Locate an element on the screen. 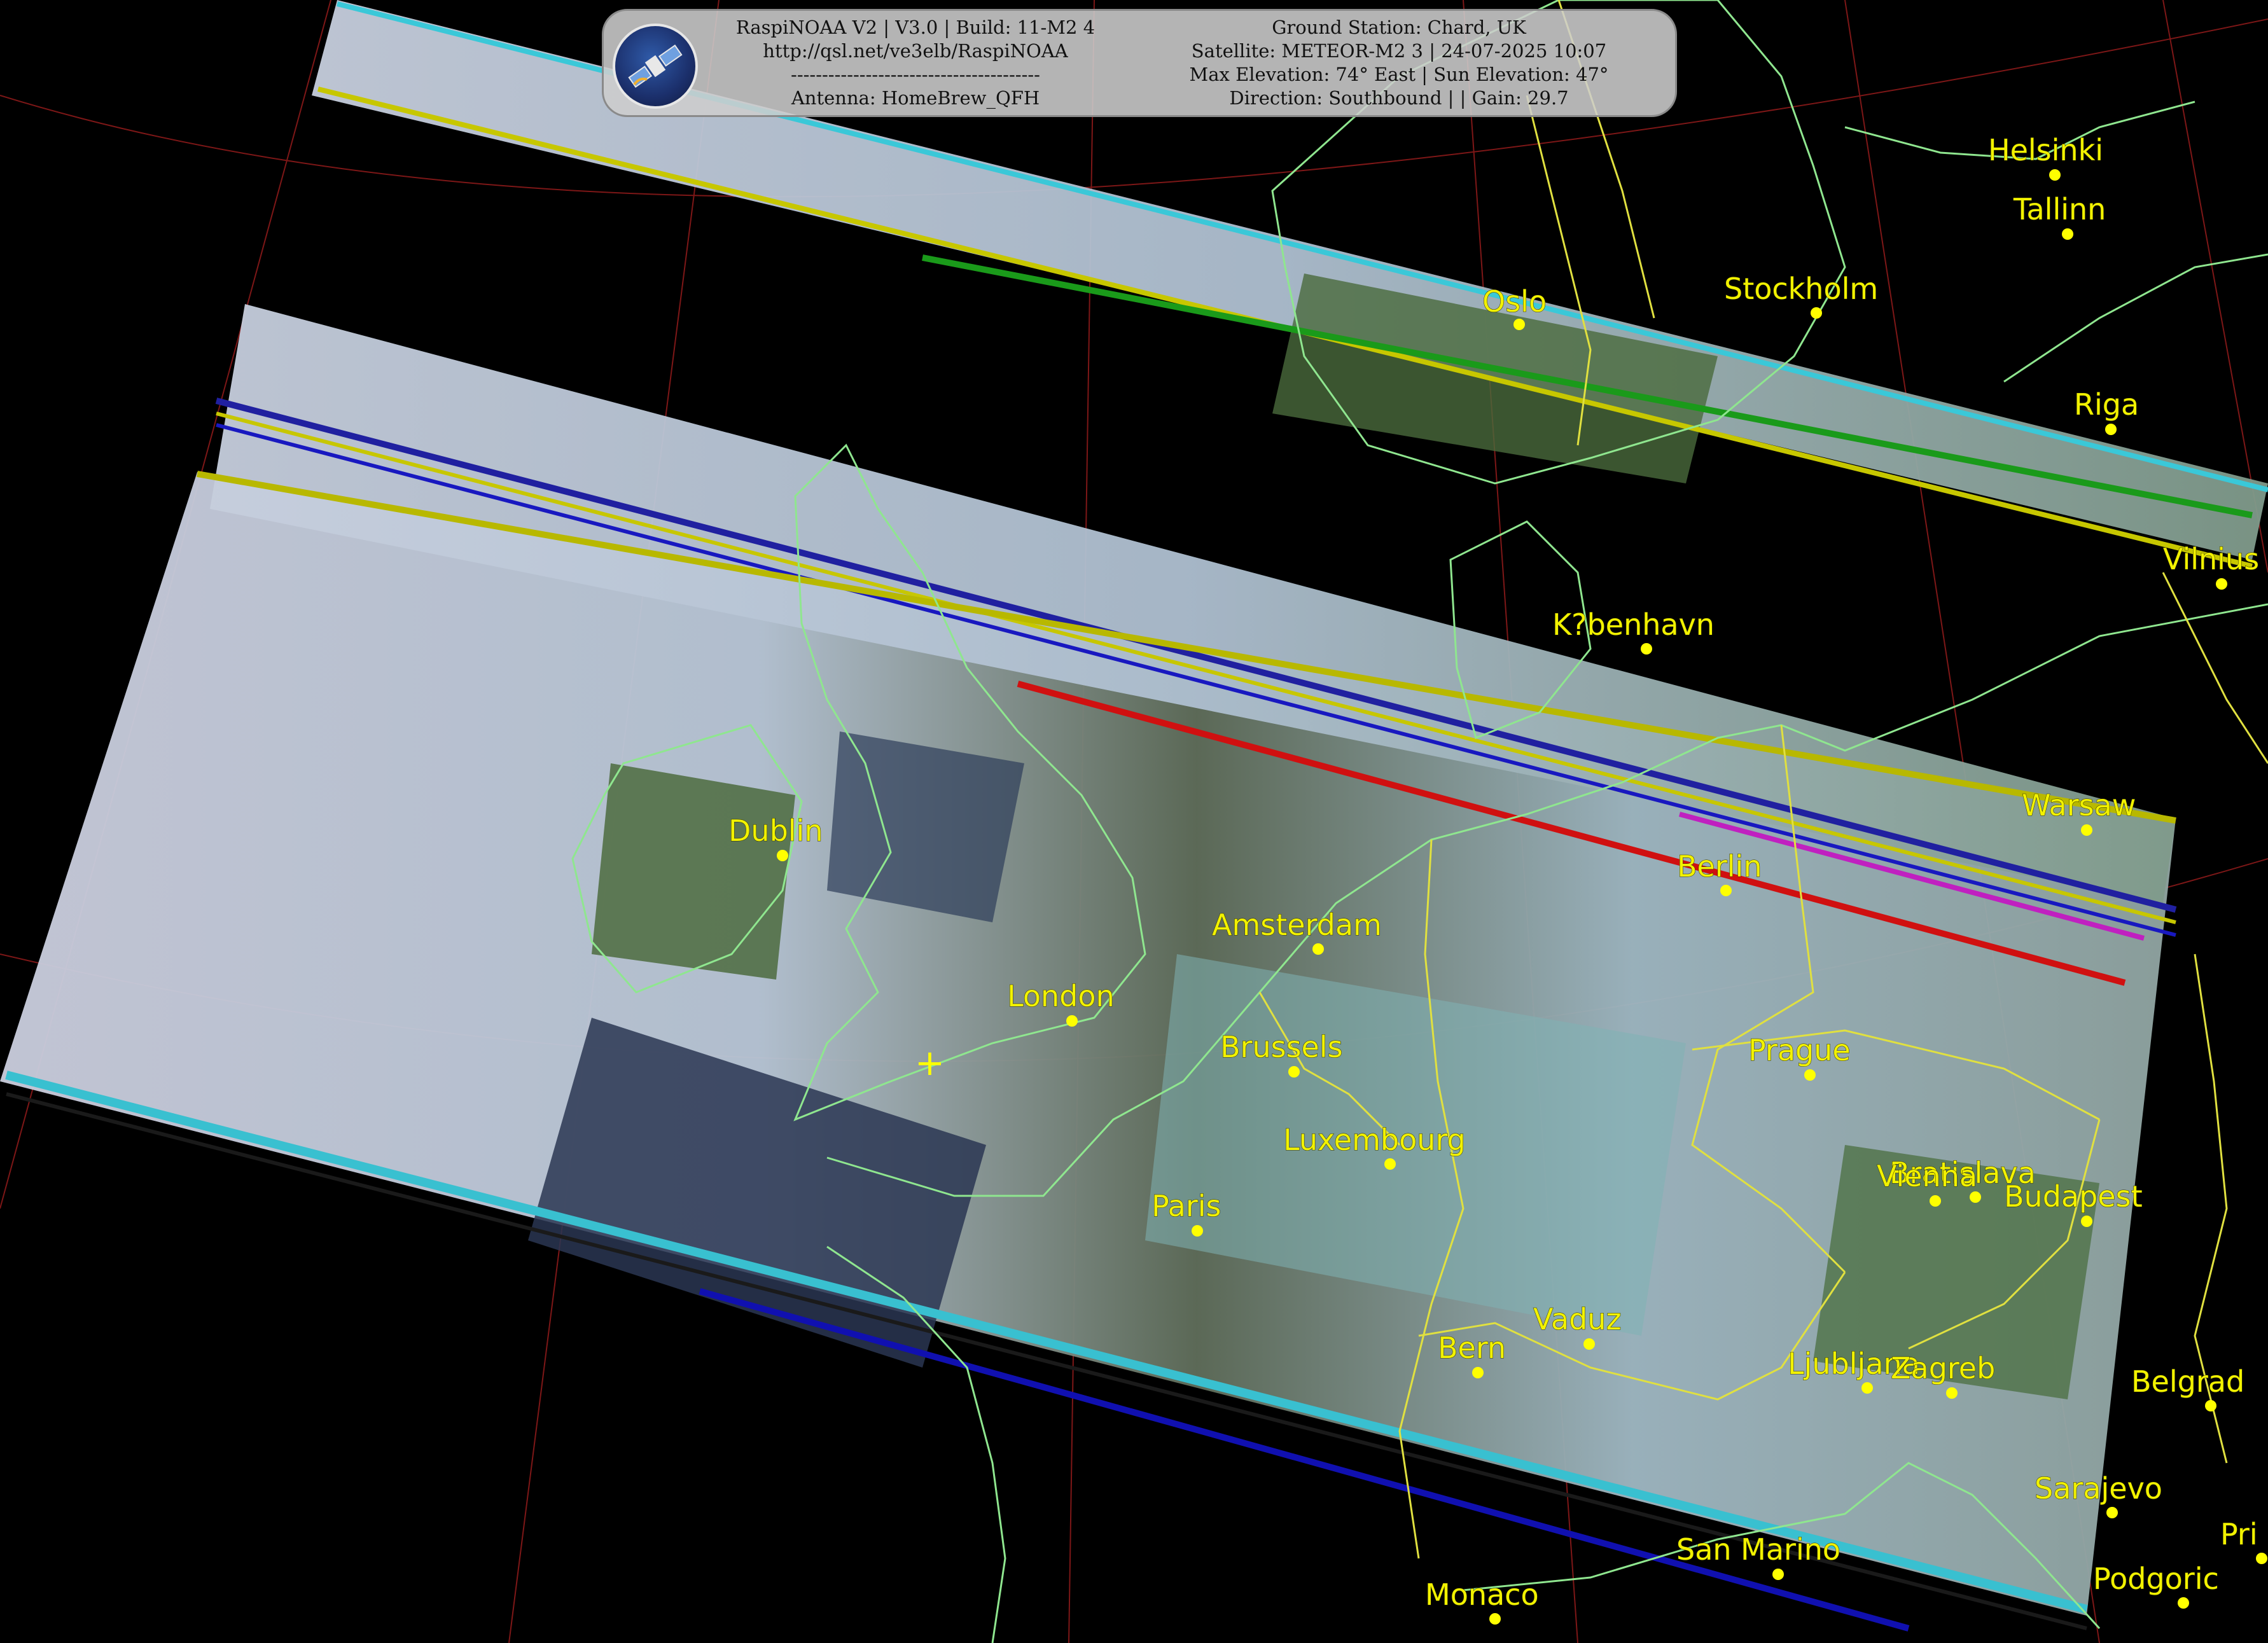 The height and width of the screenshot is (1643, 2268). city-label: Luxembourg is located at coordinates (1375, 1140).